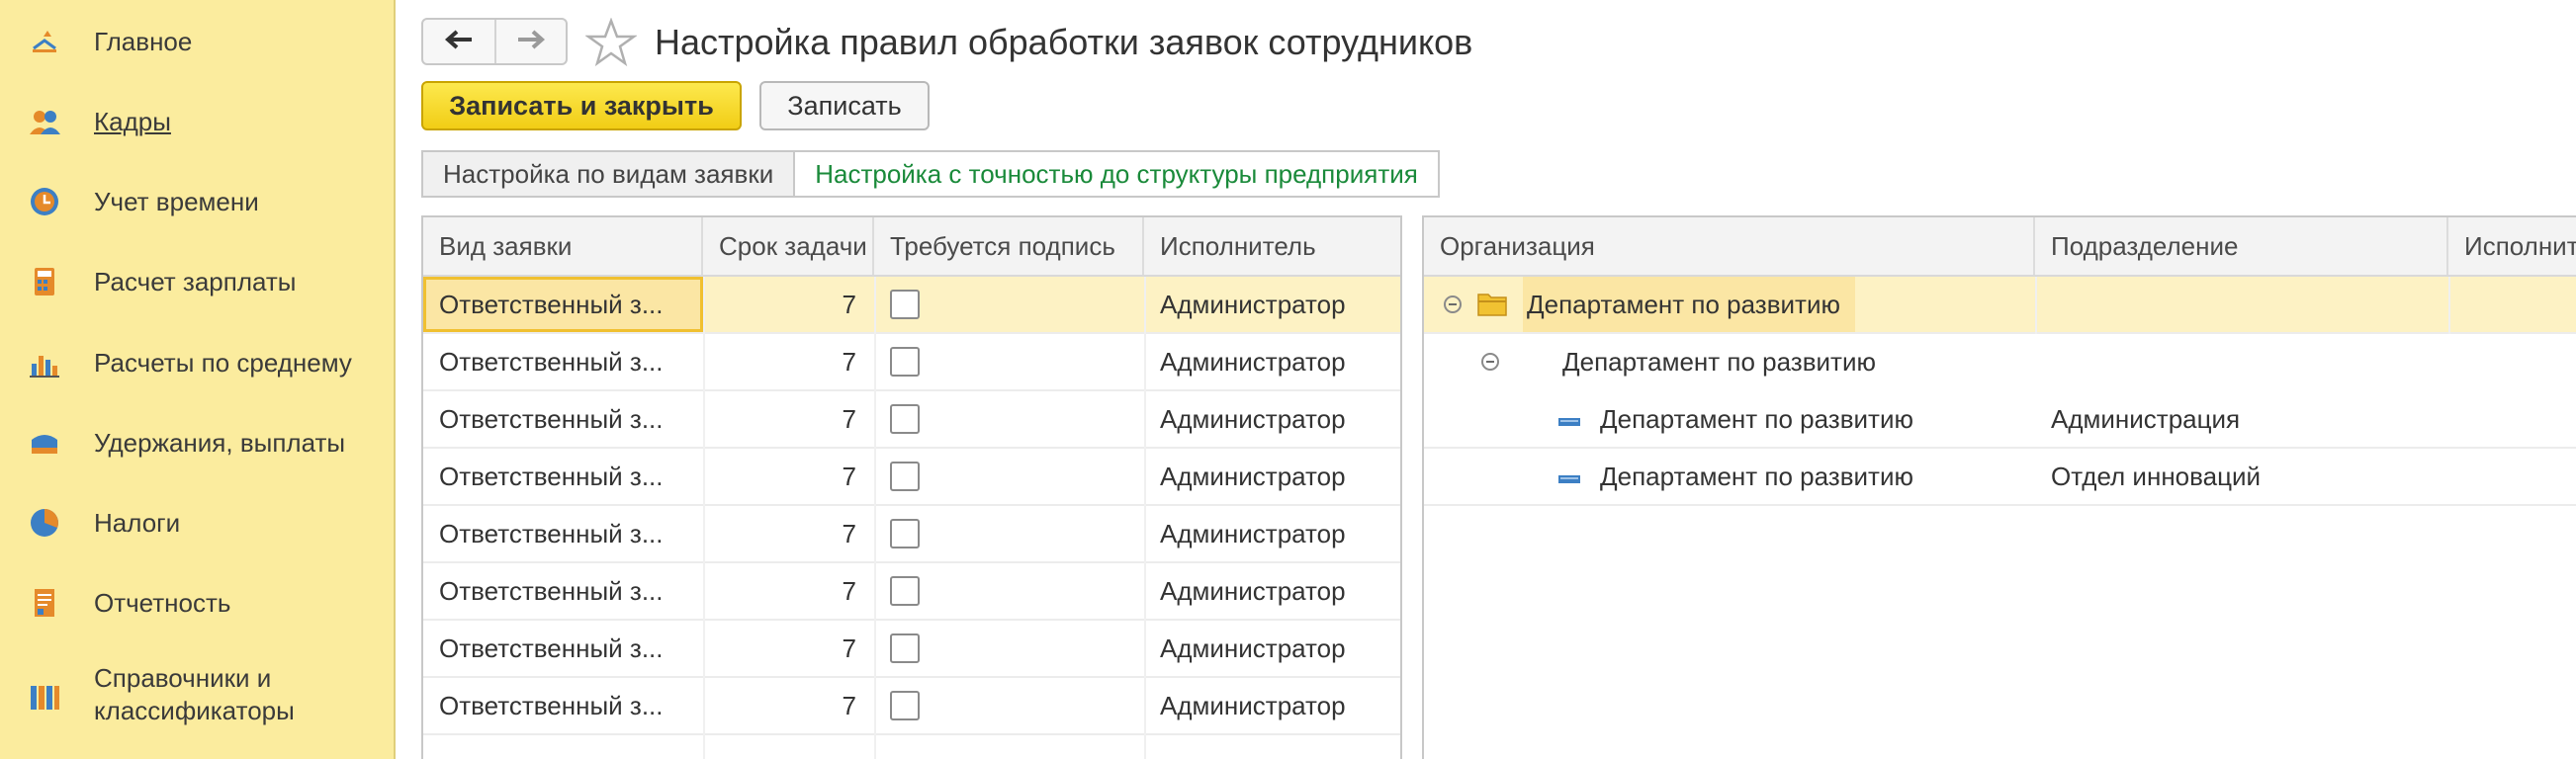  What do you see at coordinates (220, 442) in the screenshot?
I see `sidebar-item-label: Удержания, выплаты` at bounding box center [220, 442].